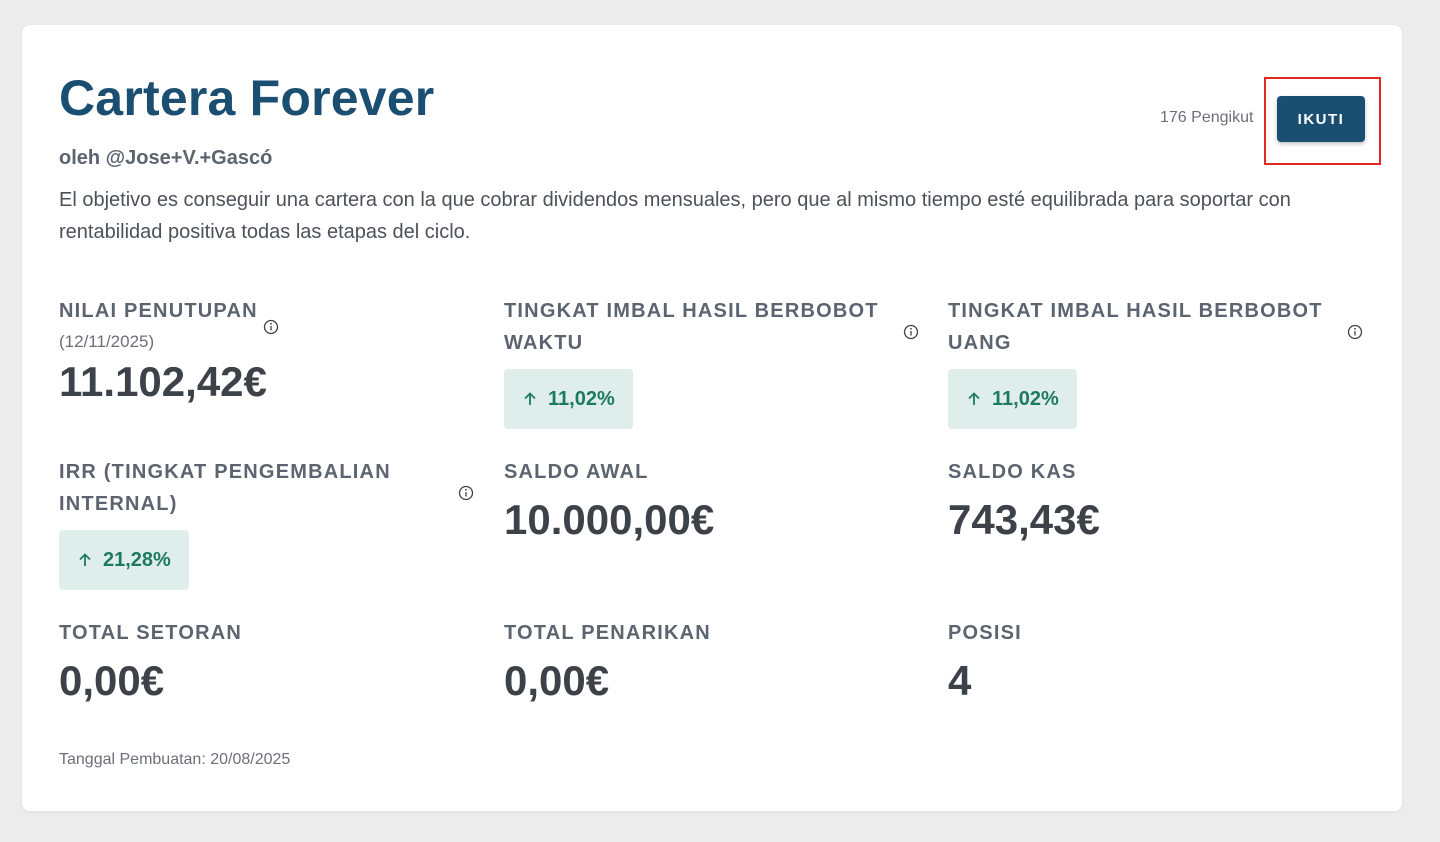 This screenshot has height=842, width=1440. Describe the element at coordinates (1024, 519) in the screenshot. I see `cash-balance-value: 743,43€` at that location.